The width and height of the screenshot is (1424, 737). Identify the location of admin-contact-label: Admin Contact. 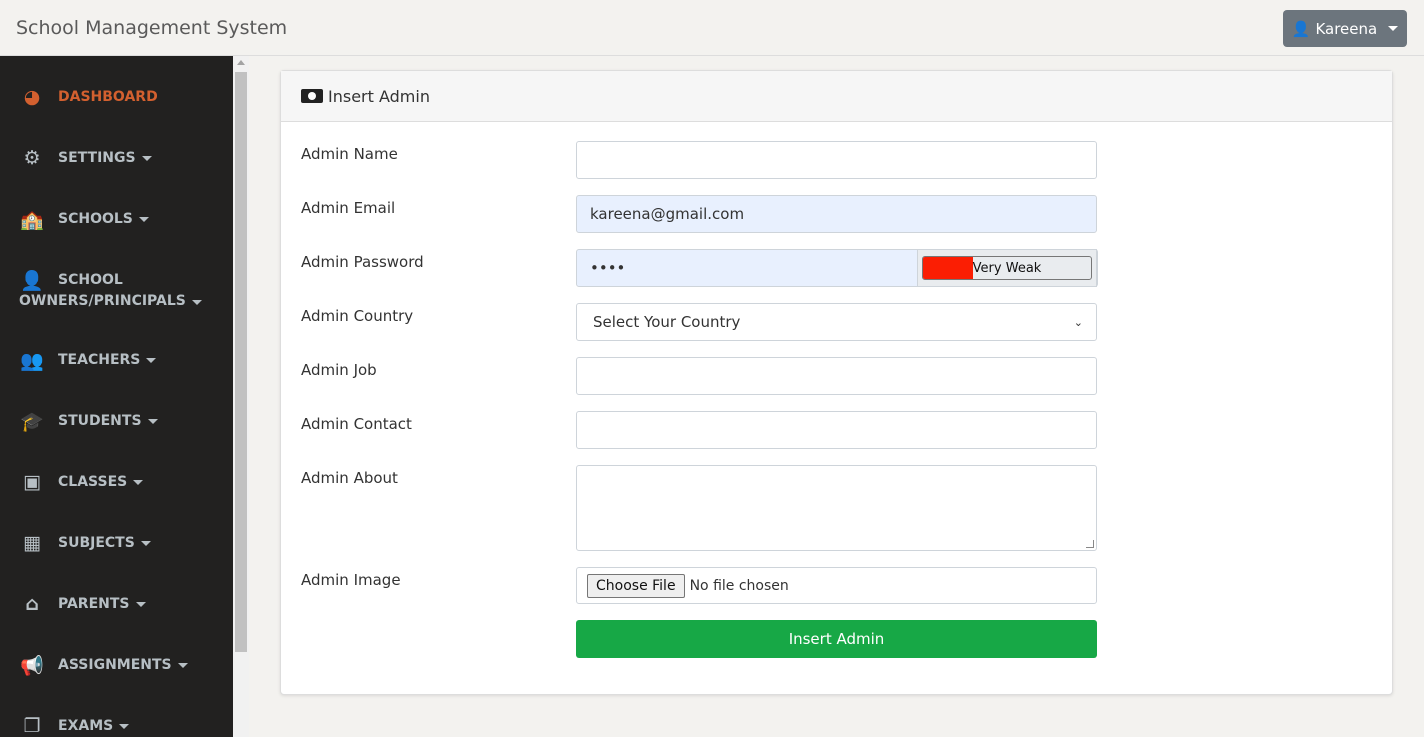
(356, 424).